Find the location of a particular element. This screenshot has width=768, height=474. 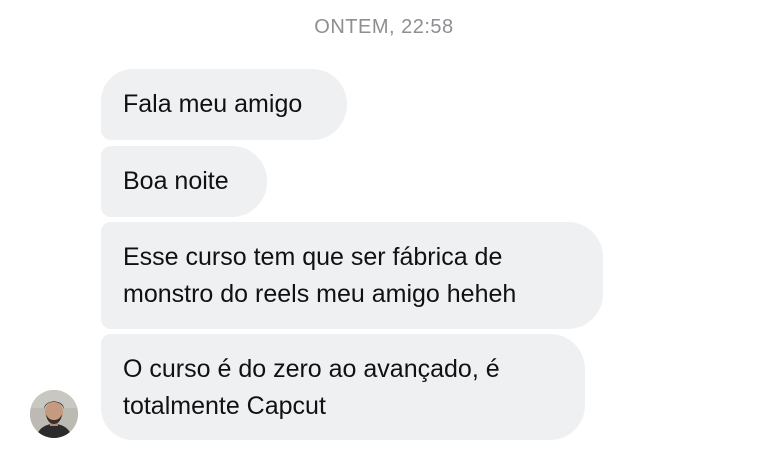

sender-avatar is located at coordinates (54, 414).